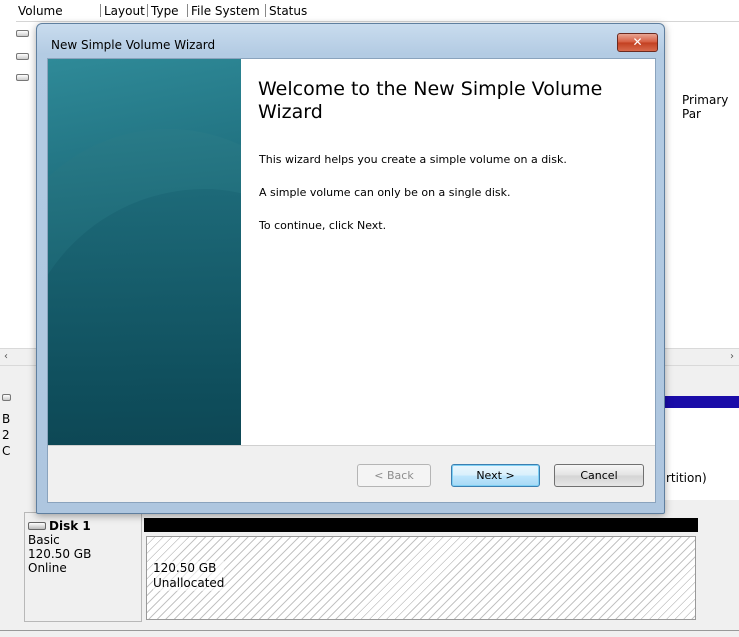  I want to click on column-status: Status, so click(288, 11).